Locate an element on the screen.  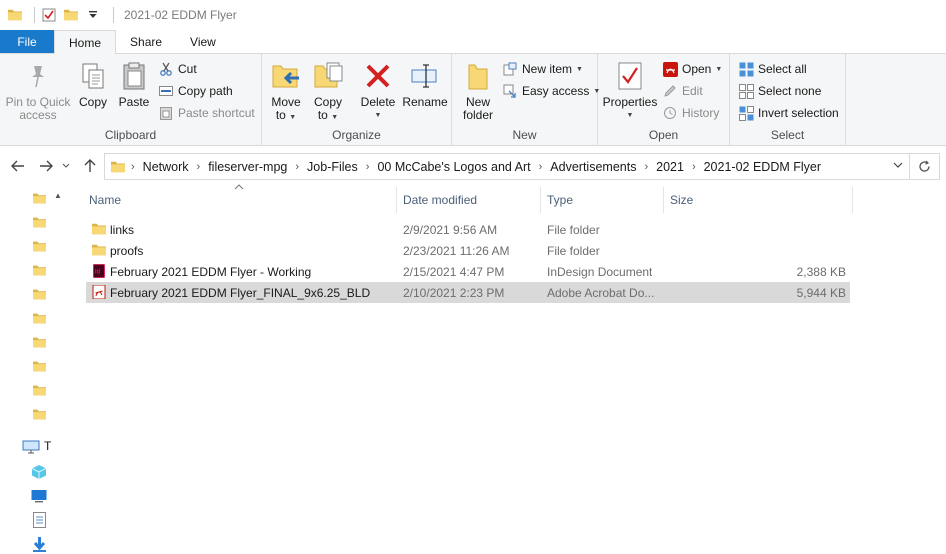
properties-check-icon is located at coordinates (49, 15).